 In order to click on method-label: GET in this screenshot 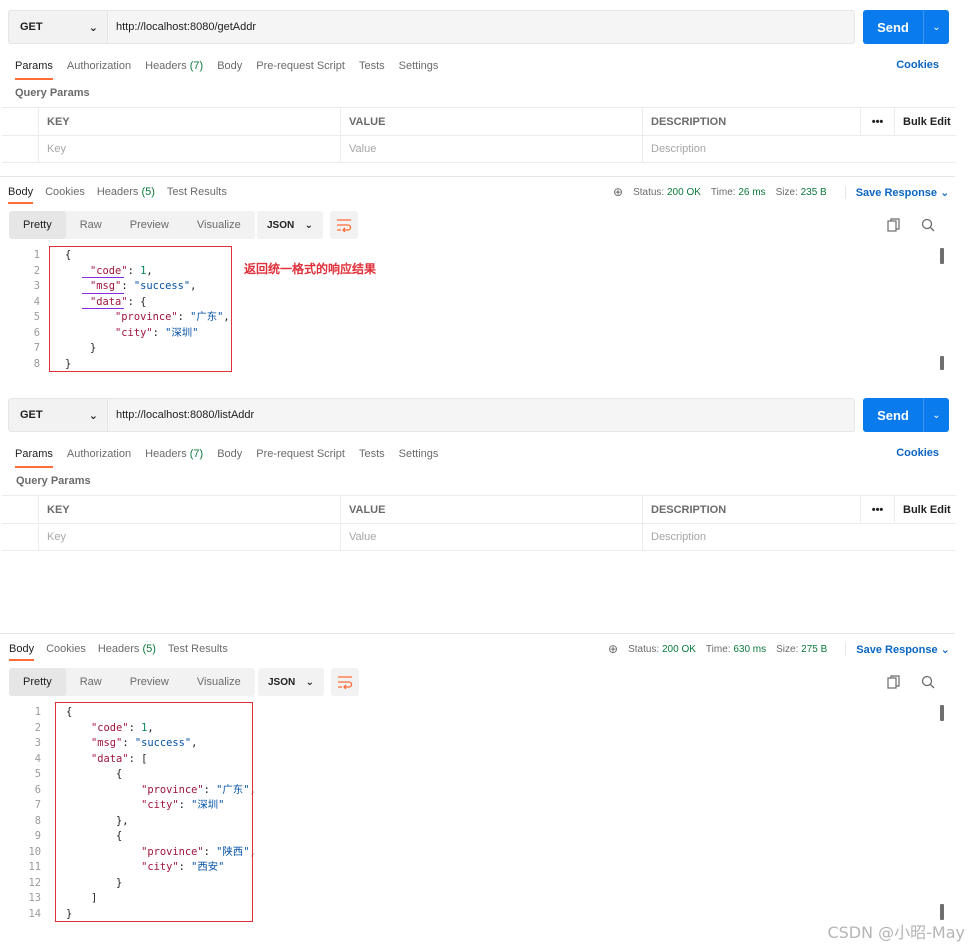, I will do `click(31, 27)`.